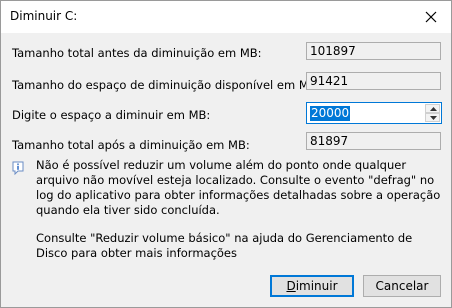 This screenshot has width=452, height=308. I want to click on chevron-down-icon, so click(433, 118).